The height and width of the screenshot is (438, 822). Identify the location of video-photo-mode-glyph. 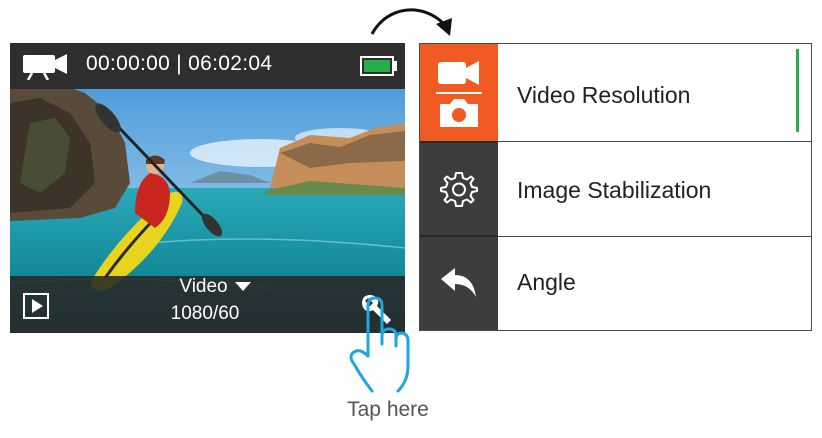
(459, 93).